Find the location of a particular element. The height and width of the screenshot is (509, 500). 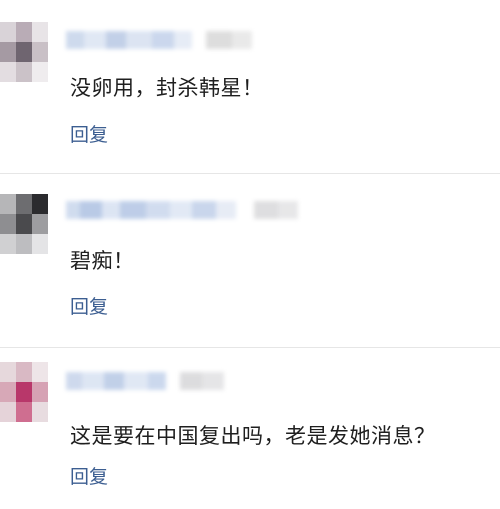

comment-text: 碧痴！ is located at coordinates (102, 261).